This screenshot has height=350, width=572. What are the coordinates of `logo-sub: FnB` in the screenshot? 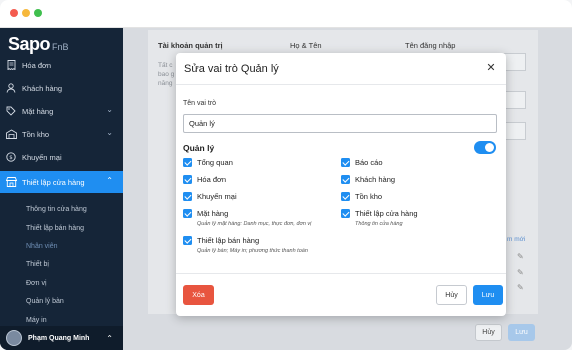 It's located at (60, 47).